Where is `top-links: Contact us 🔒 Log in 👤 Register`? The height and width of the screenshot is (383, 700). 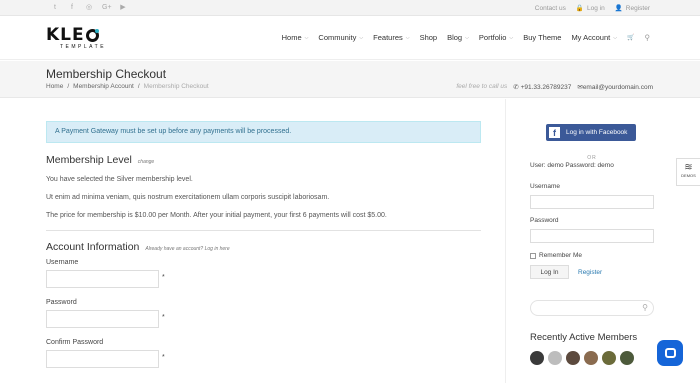 top-links: Contact us 🔒 Log in 👤 Register is located at coordinates (592, 8).